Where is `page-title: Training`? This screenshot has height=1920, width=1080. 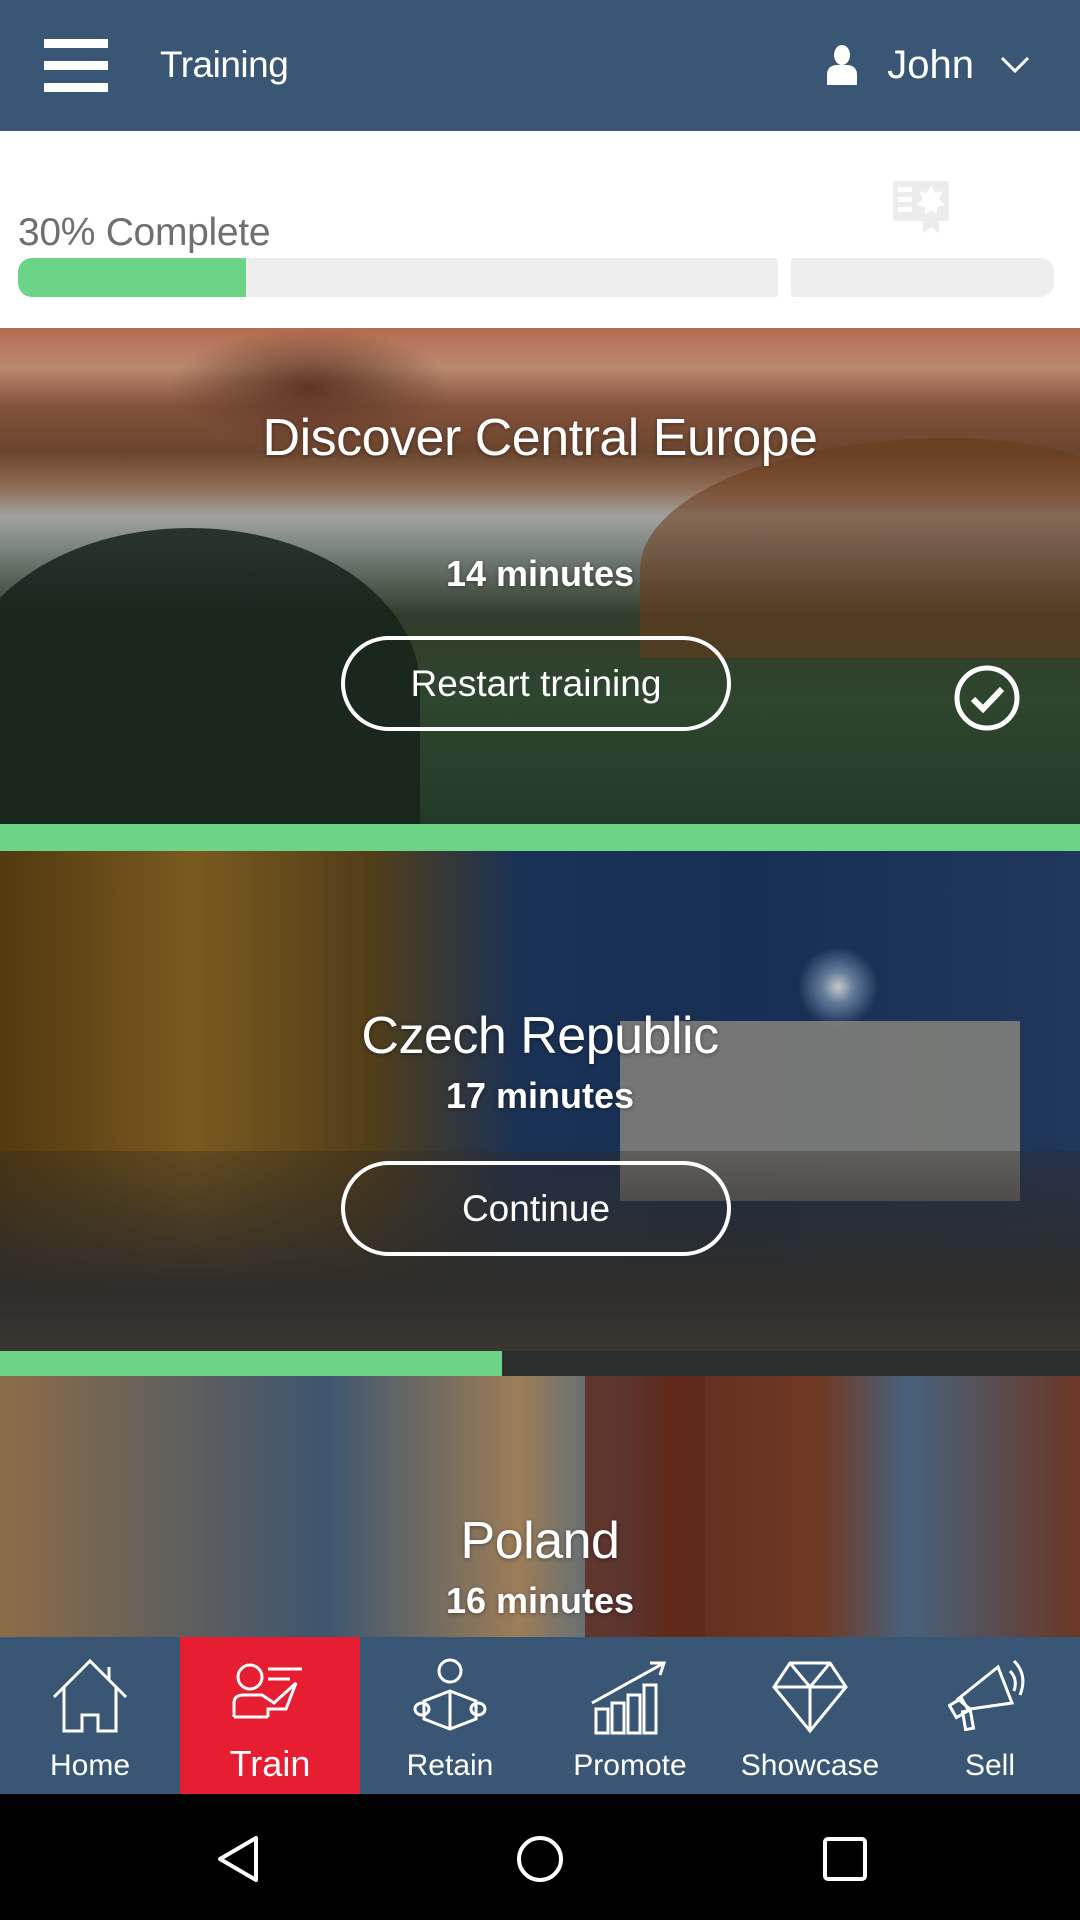 page-title: Training is located at coordinates (224, 64).